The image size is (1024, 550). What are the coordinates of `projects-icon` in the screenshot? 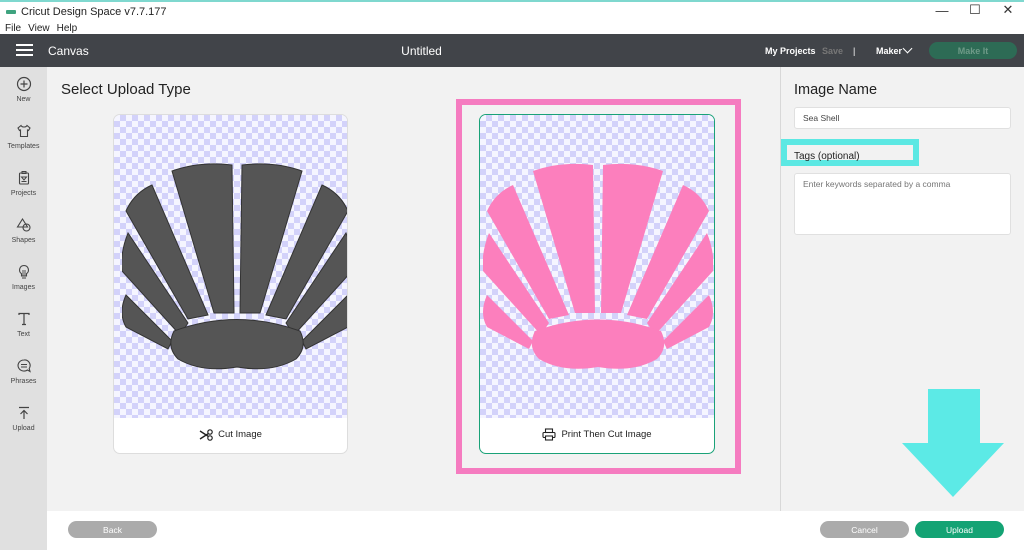 It's located at (23, 178).